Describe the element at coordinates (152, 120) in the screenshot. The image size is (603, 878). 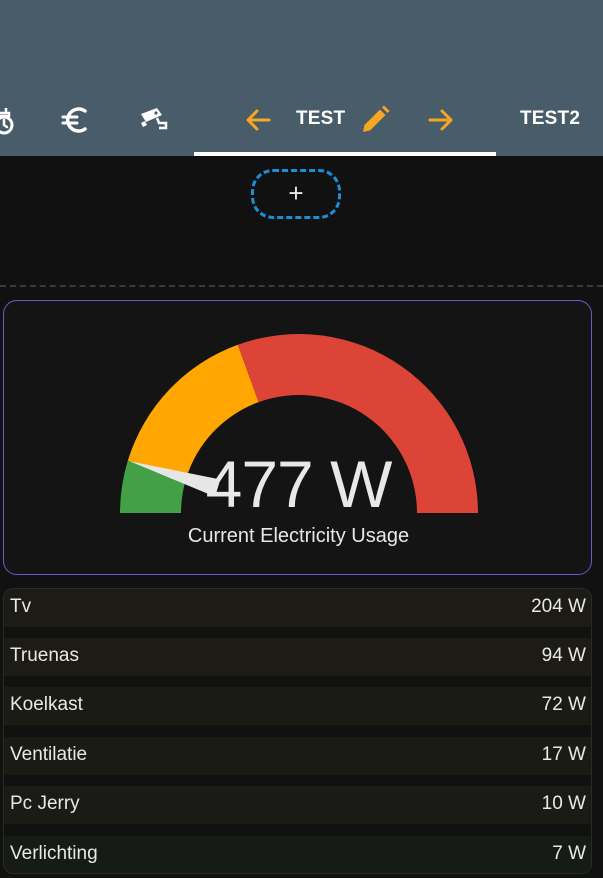
I see `cctv-camera-icon` at that location.